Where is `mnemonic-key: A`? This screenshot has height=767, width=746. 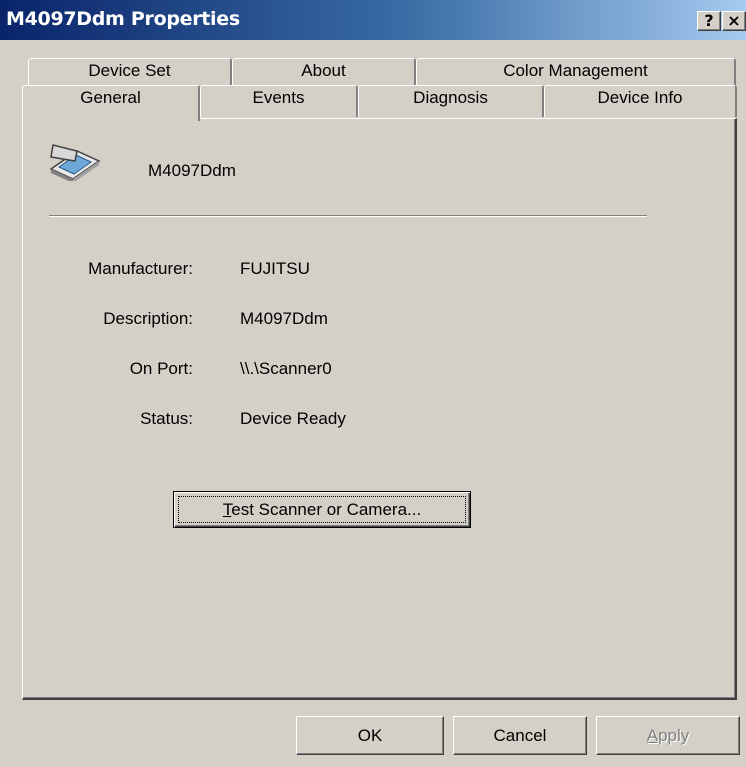 mnemonic-key: A is located at coordinates (652, 735).